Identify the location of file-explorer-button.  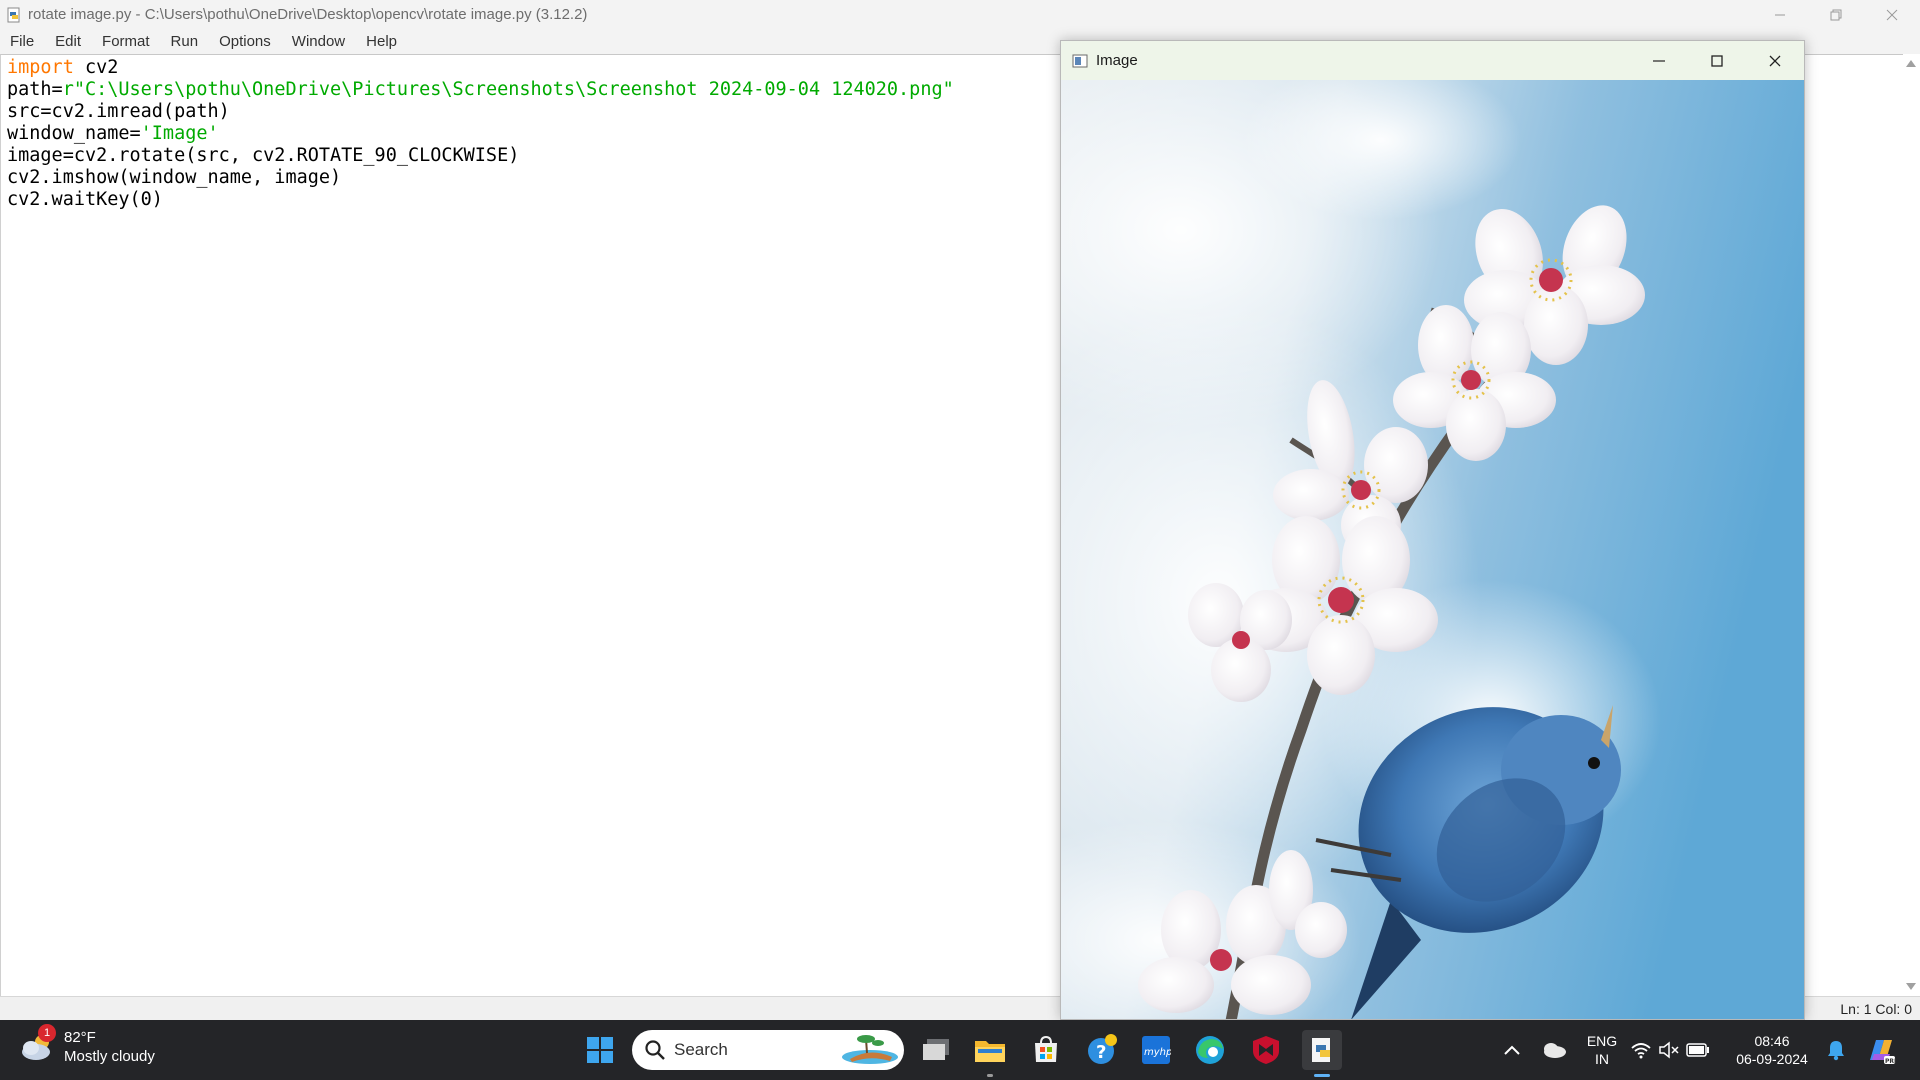
(990, 1050).